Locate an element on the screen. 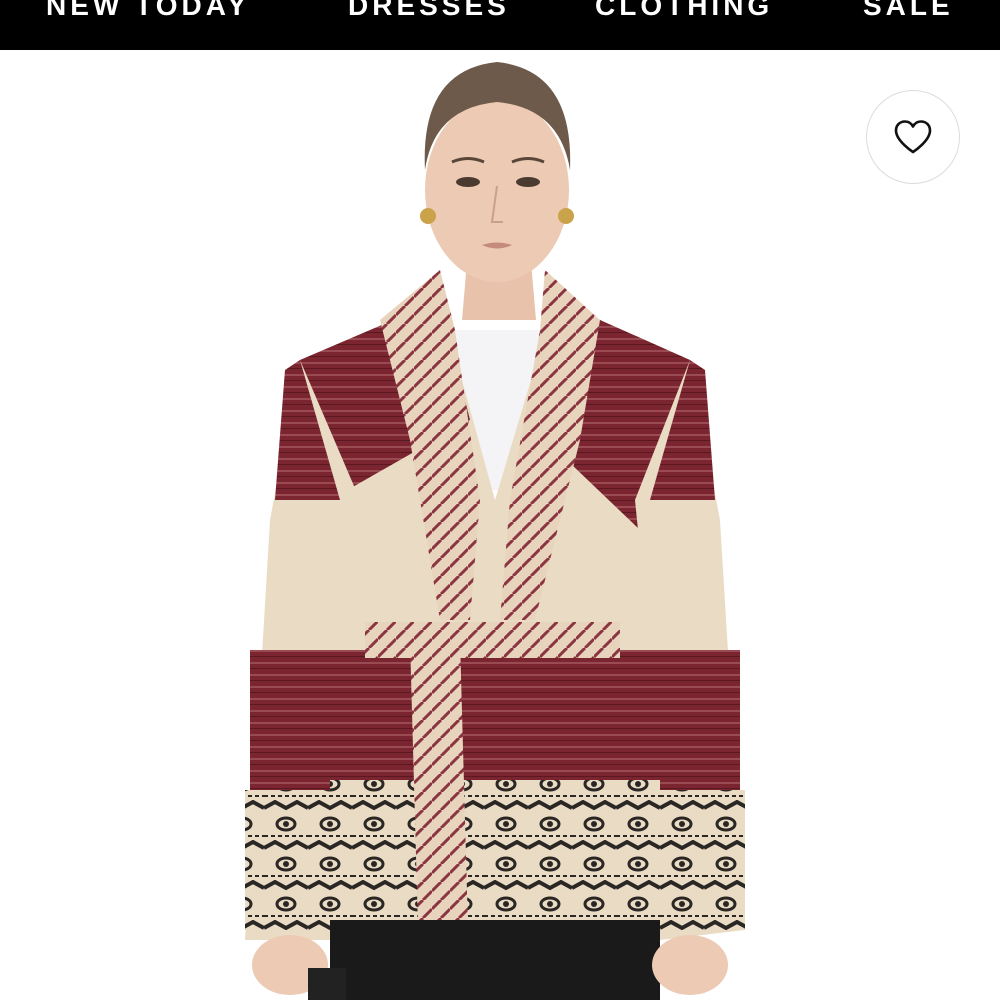 The image size is (1000, 1000). top-navigation: NEW TODAY DRESSES CLOTHING SALE is located at coordinates (500, 25).